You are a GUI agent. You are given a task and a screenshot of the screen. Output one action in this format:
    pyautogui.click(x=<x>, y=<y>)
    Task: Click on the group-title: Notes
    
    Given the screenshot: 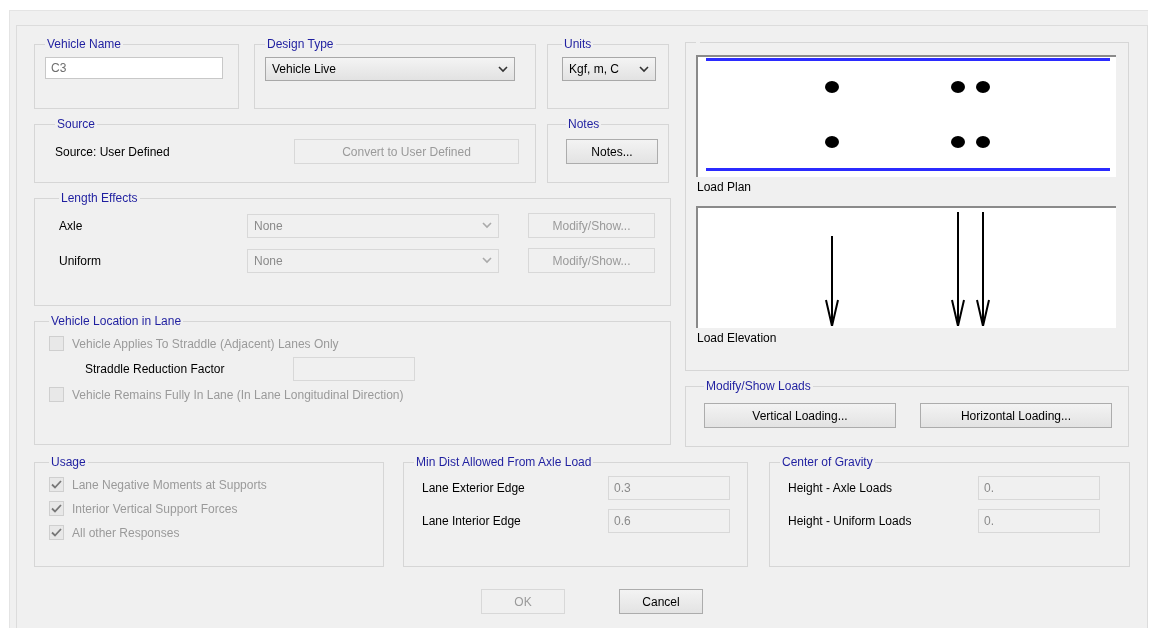 What is the action you would take?
    pyautogui.click(x=584, y=124)
    